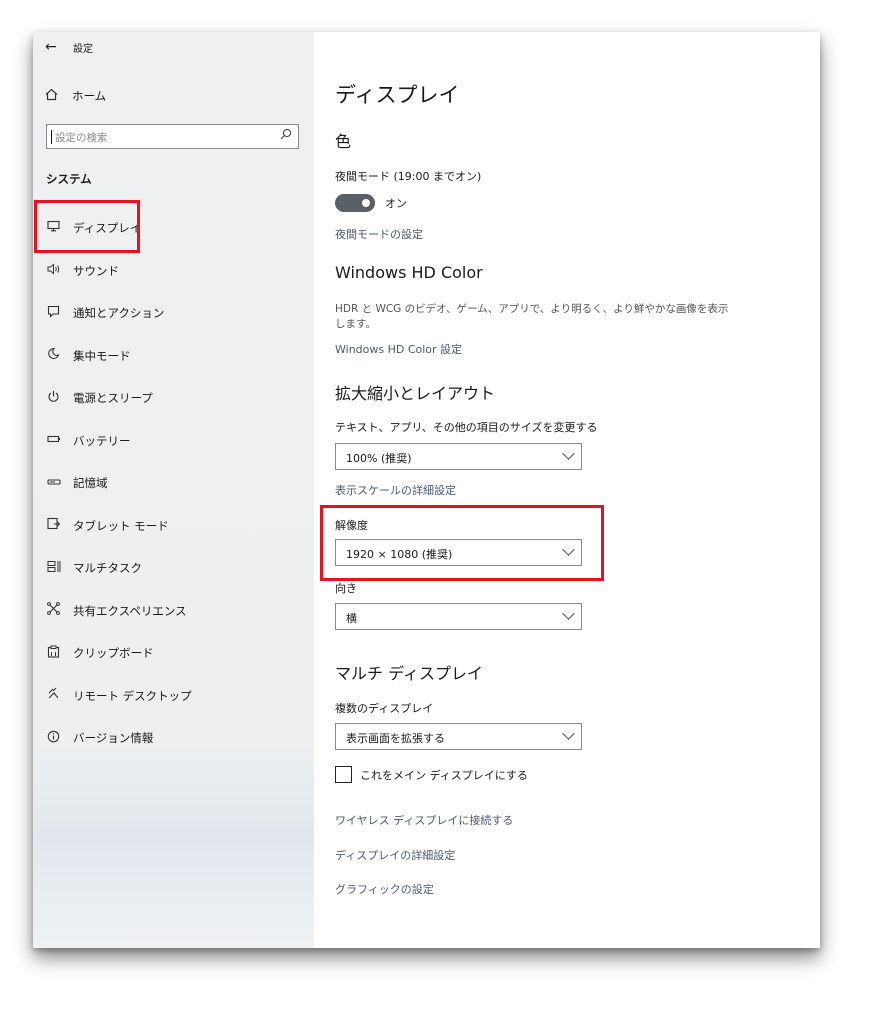 Image resolution: width=885 pixels, height=1013 pixels. What do you see at coordinates (379, 458) in the screenshot?
I see `scale-value: 100% (推奨)` at bounding box center [379, 458].